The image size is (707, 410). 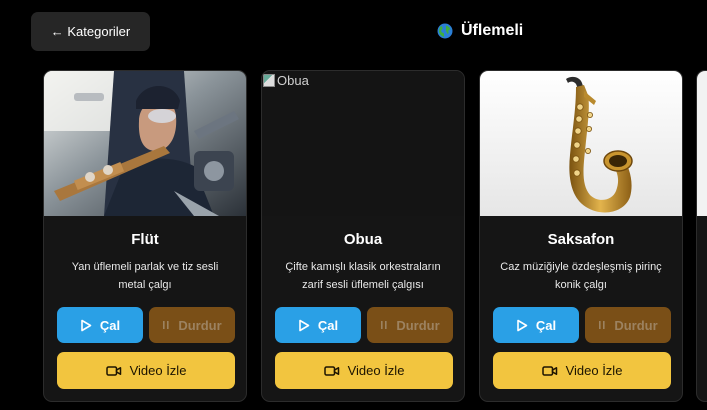 What do you see at coordinates (363, 143) in the screenshot?
I see `instrument-image: Obua` at bounding box center [363, 143].